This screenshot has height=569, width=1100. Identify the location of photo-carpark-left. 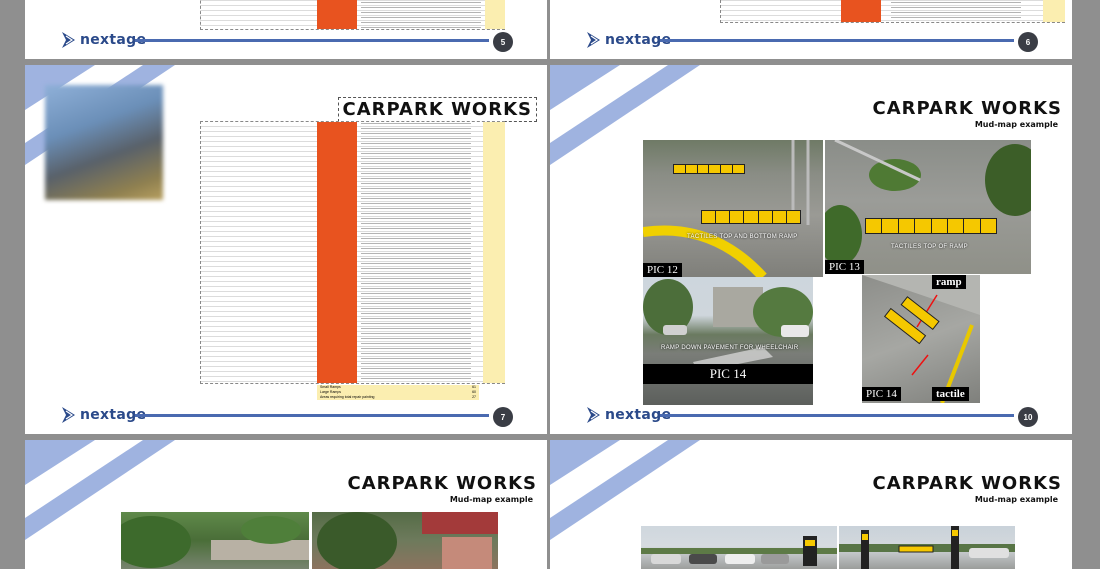
(739, 547).